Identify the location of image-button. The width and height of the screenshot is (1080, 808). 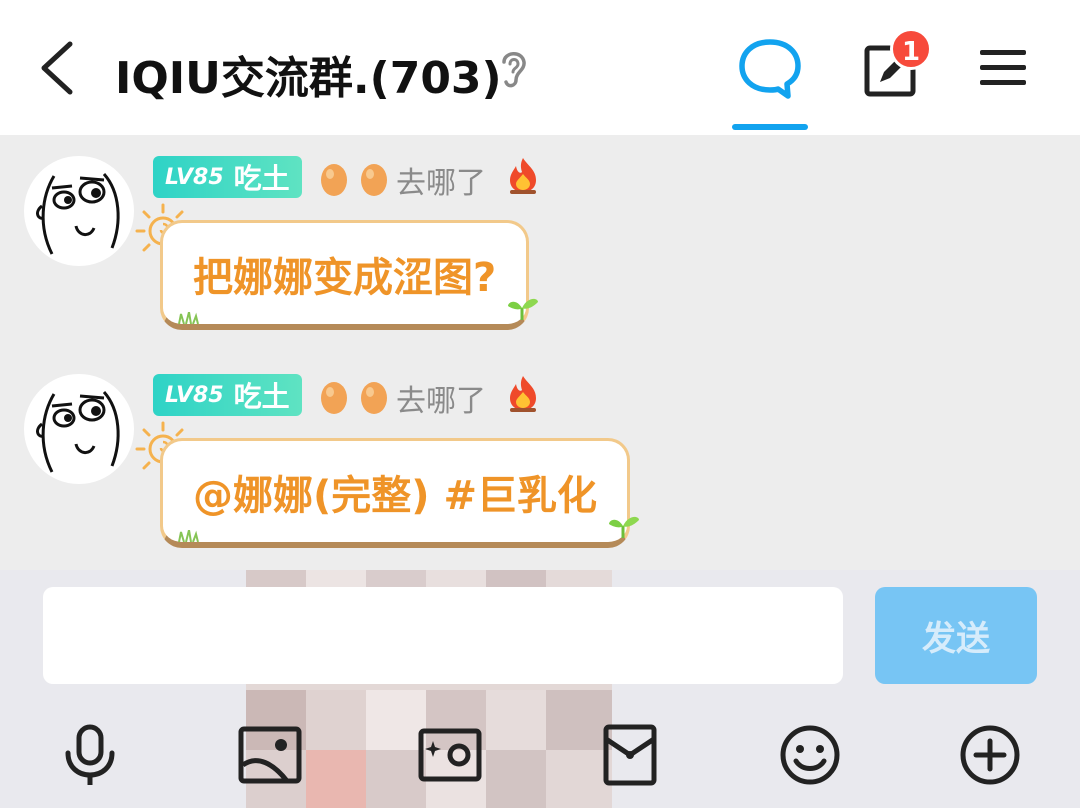
(270, 755).